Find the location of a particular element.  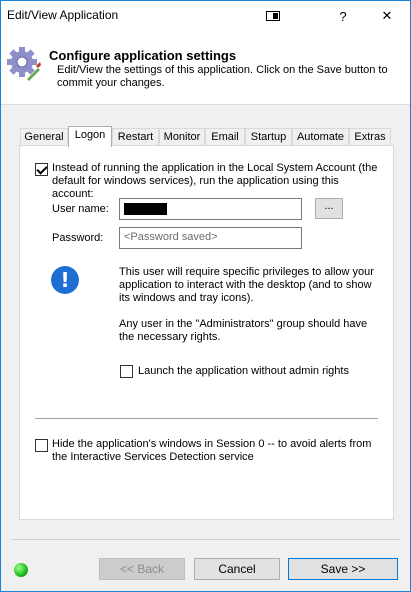

username-label: User name: is located at coordinates (80, 209).